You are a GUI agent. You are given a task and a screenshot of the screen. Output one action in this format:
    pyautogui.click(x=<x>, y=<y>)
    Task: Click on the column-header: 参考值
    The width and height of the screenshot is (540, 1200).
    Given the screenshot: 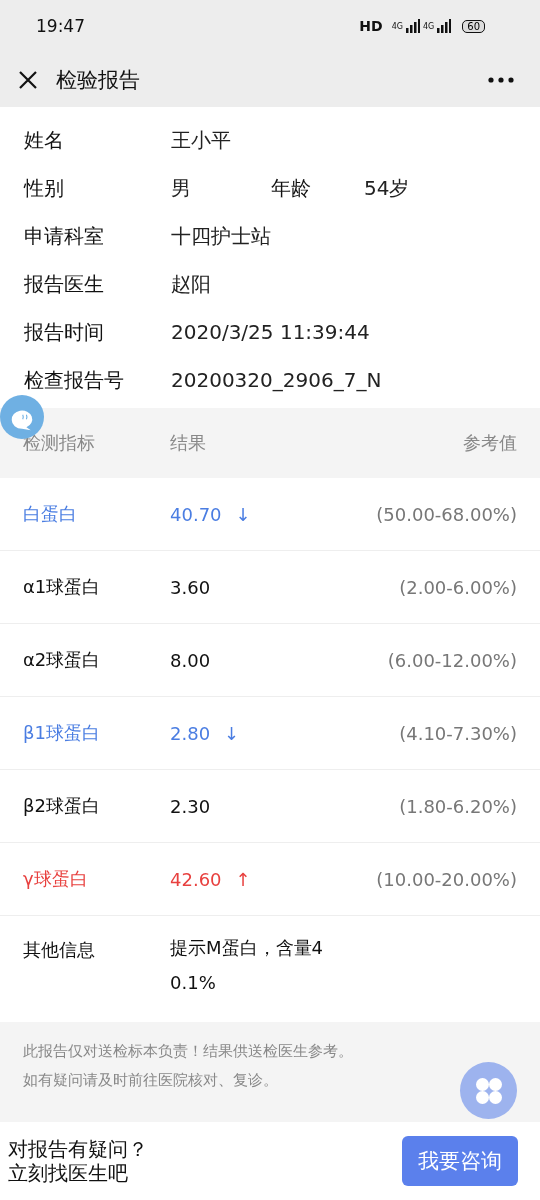 What is the action you would take?
    pyautogui.click(x=490, y=443)
    